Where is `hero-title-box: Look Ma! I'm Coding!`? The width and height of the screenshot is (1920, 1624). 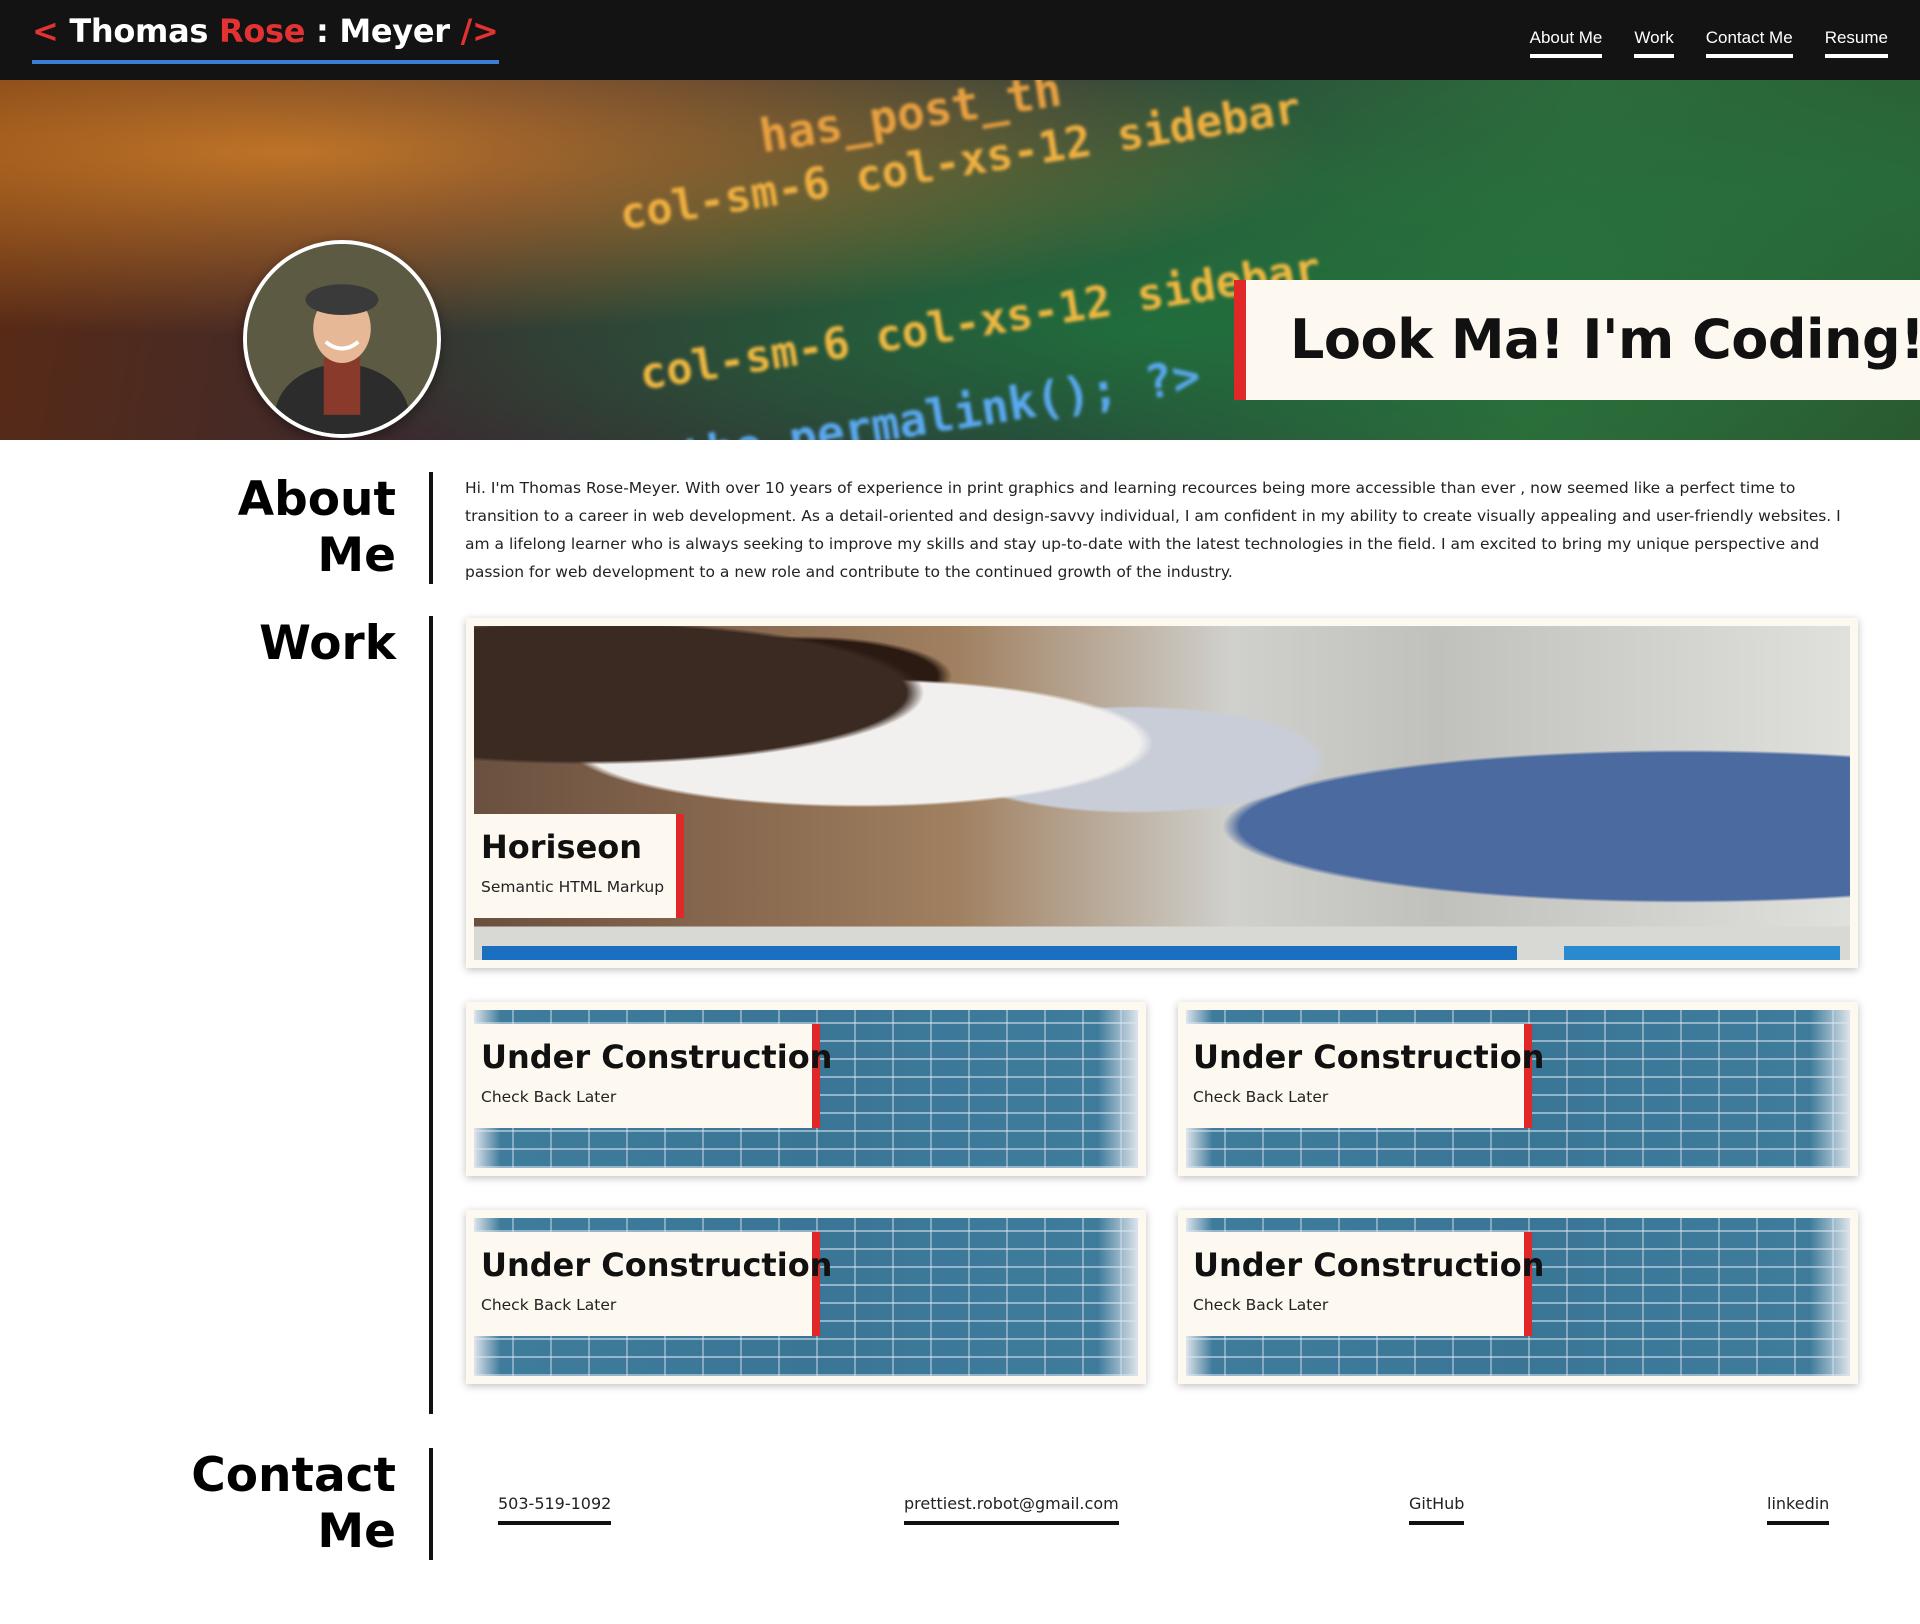
hero-title-box: Look Ma! I'm Coding! is located at coordinates (1577, 340).